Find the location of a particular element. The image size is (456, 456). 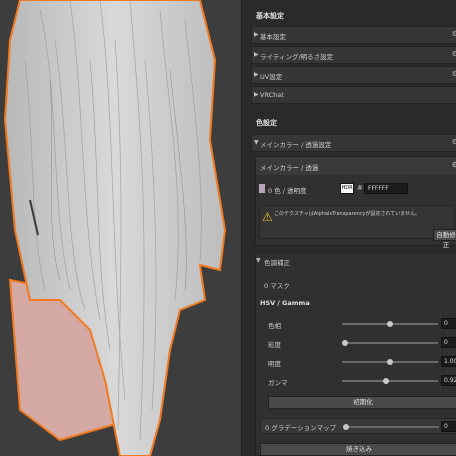

color-section-title: 色設定 is located at coordinates (266, 123).